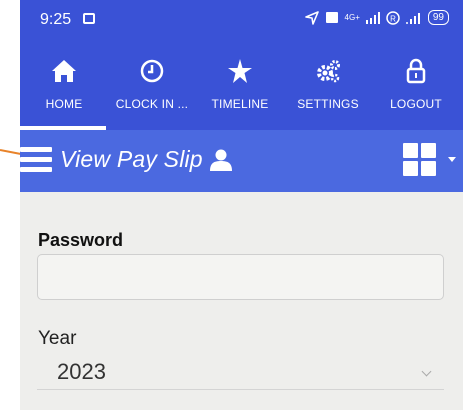 The height and width of the screenshot is (410, 463). Describe the element at coordinates (412, 18) in the screenshot. I see `signal-2-icon` at that location.